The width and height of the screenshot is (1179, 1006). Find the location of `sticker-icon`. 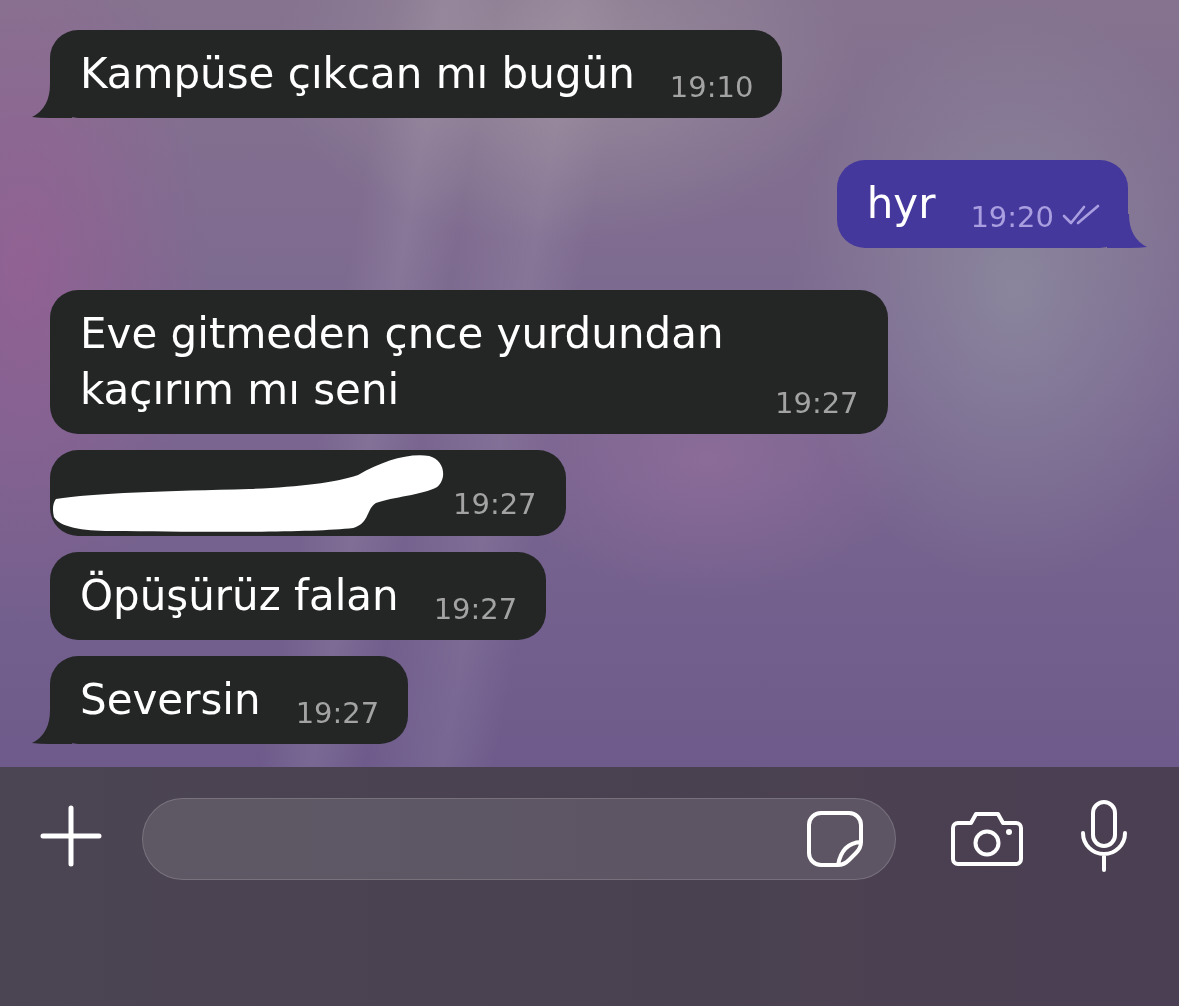

sticker-icon is located at coordinates (835, 839).